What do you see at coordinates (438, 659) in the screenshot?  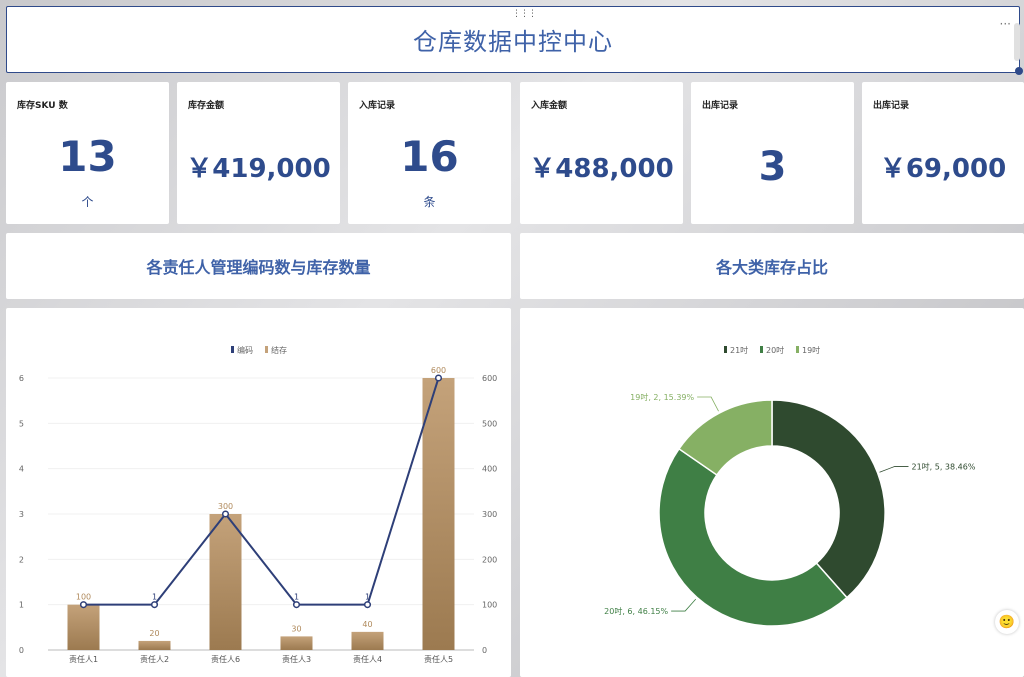 I see `x-tick-label: 责任人5` at bounding box center [438, 659].